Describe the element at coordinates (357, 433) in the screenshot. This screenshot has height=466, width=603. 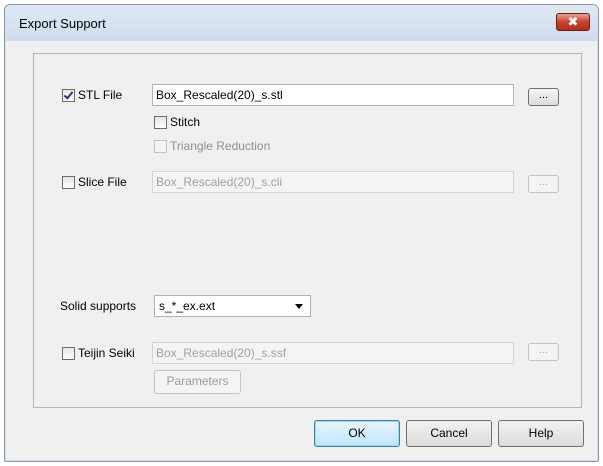
I see `ok-button: OK` at that location.